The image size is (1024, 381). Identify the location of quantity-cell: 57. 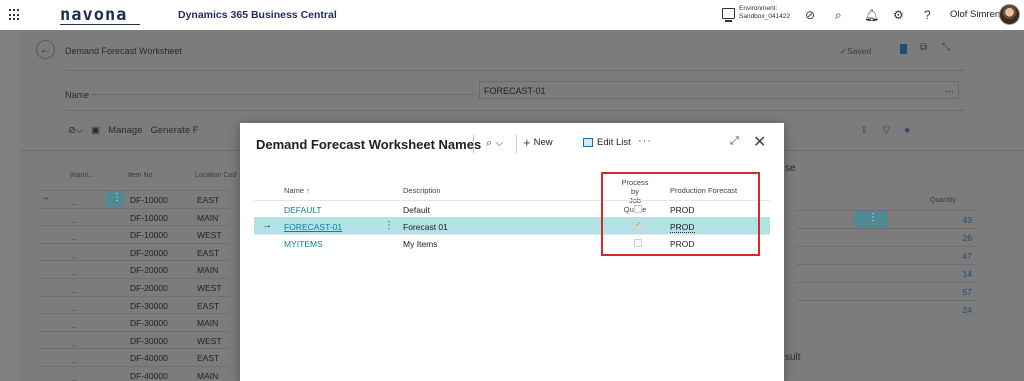
(967, 292).